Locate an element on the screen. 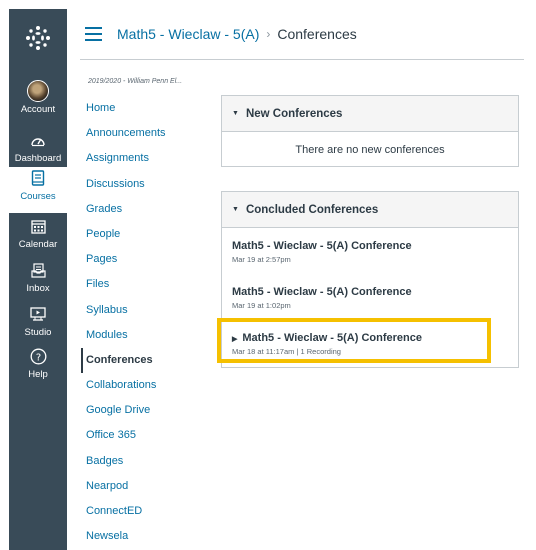  gnav-account: Account is located at coordinates (38, 103).